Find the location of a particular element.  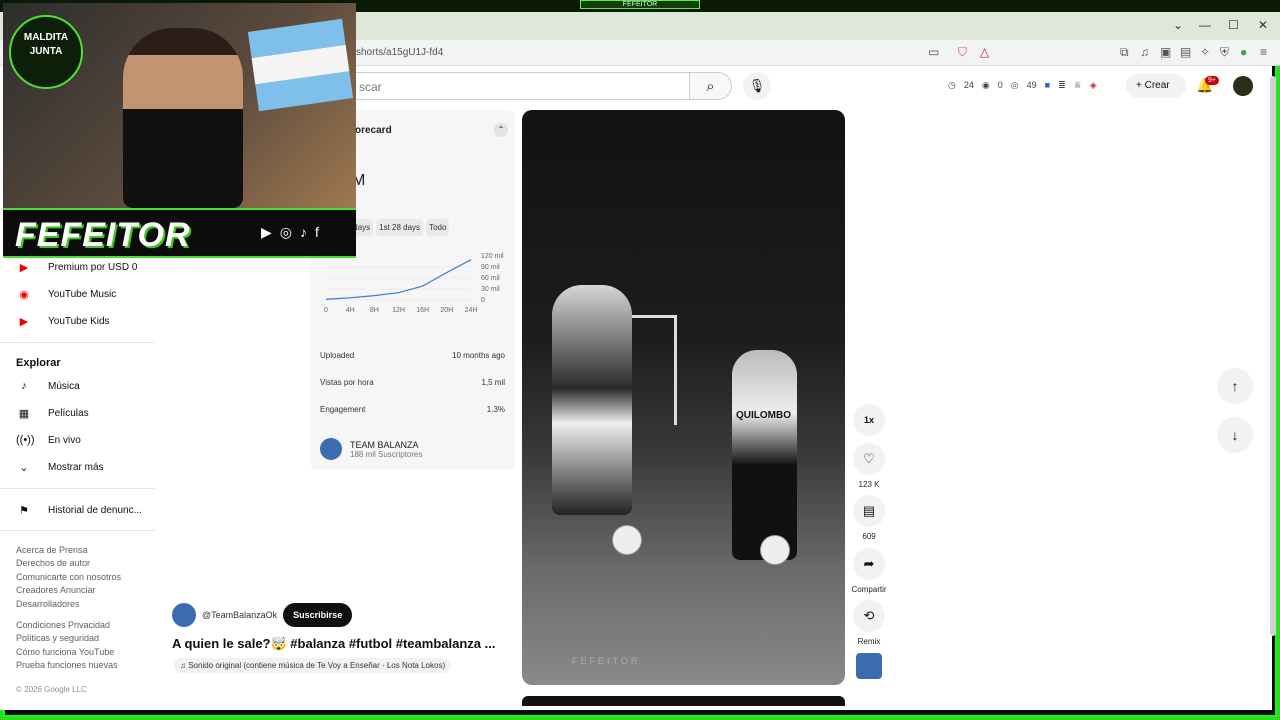

voice-search-button: 🎙 is located at coordinates (757, 86).